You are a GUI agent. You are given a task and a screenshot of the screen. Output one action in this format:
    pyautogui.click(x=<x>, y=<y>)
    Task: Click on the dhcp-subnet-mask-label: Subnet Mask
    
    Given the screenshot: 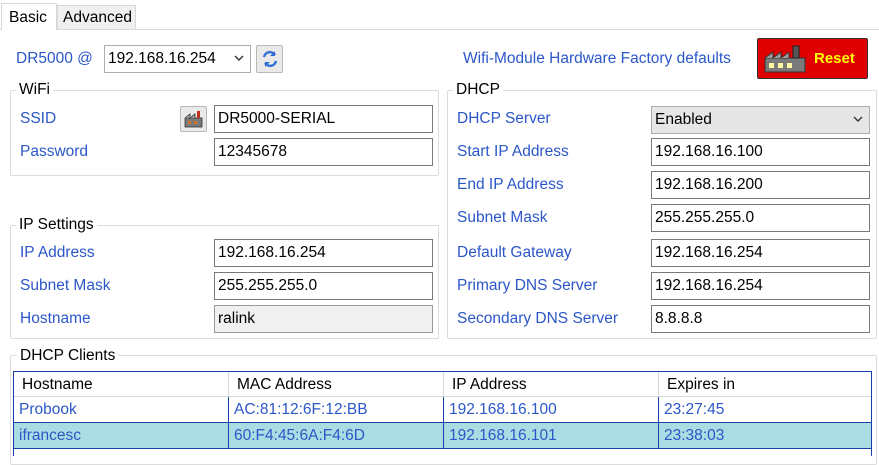 What is the action you would take?
    pyautogui.click(x=502, y=217)
    